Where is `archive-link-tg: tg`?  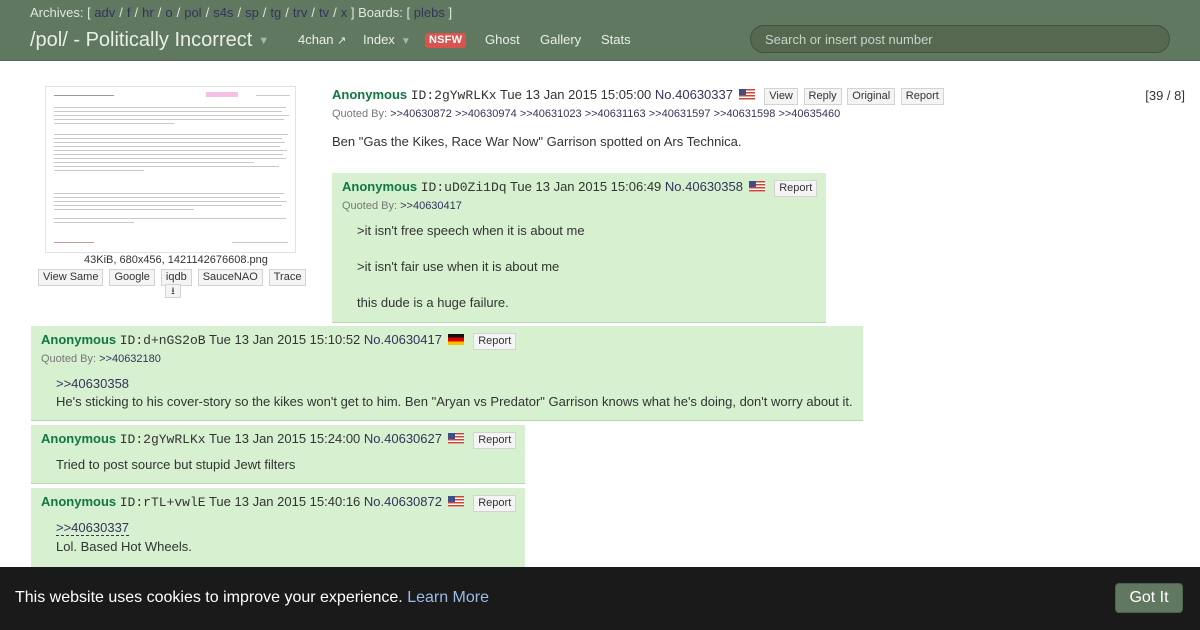 archive-link-tg: tg is located at coordinates (275, 12).